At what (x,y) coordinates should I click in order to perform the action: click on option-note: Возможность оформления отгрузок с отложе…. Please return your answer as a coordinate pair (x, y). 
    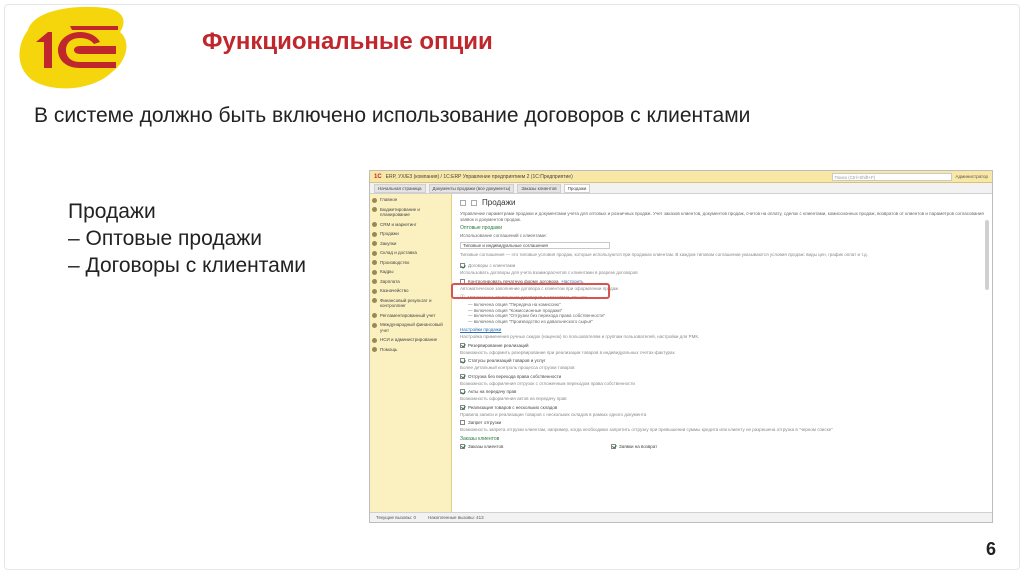
    Looking at the image, I should click on (547, 383).